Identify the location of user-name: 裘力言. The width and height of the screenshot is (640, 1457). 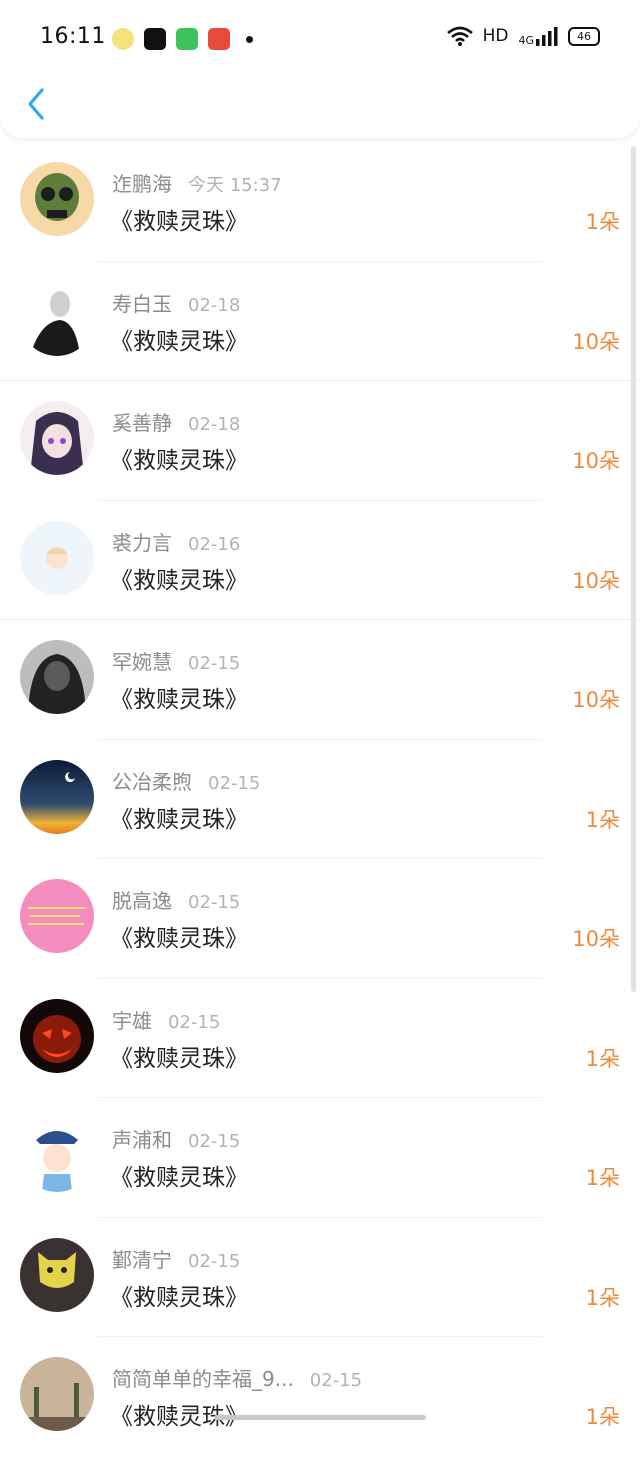
(142, 542).